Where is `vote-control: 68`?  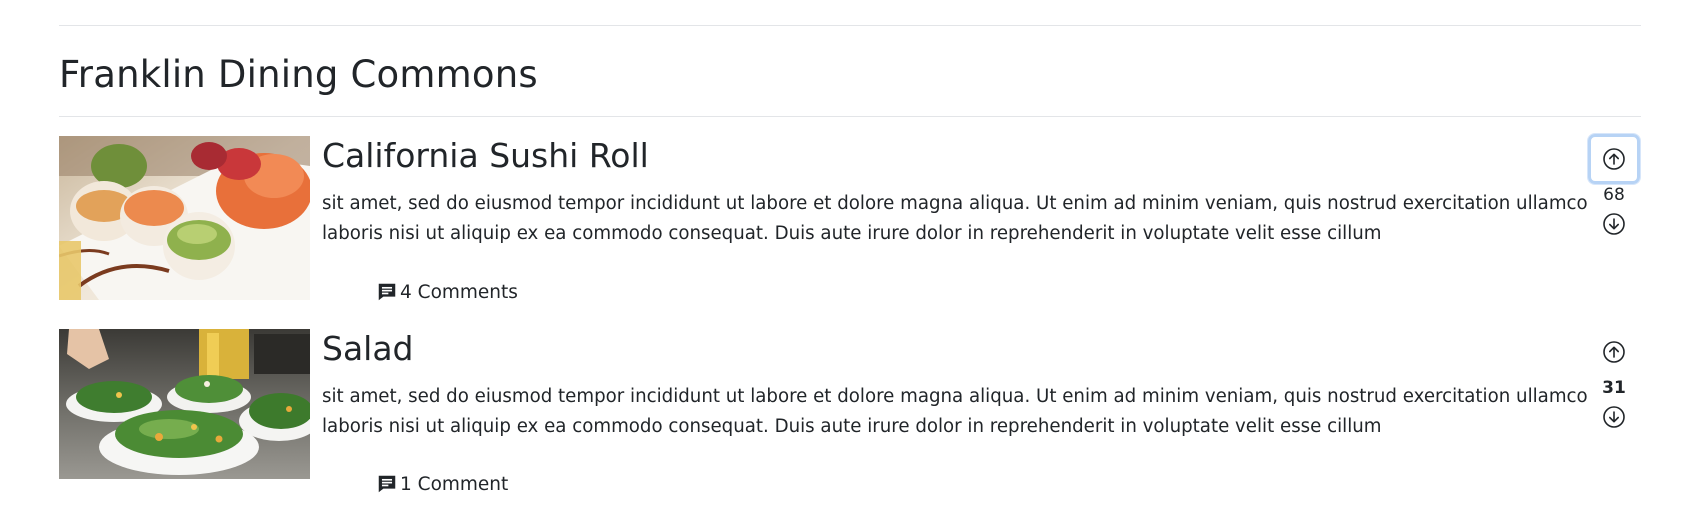
vote-control: 68 is located at coordinates (1614, 188).